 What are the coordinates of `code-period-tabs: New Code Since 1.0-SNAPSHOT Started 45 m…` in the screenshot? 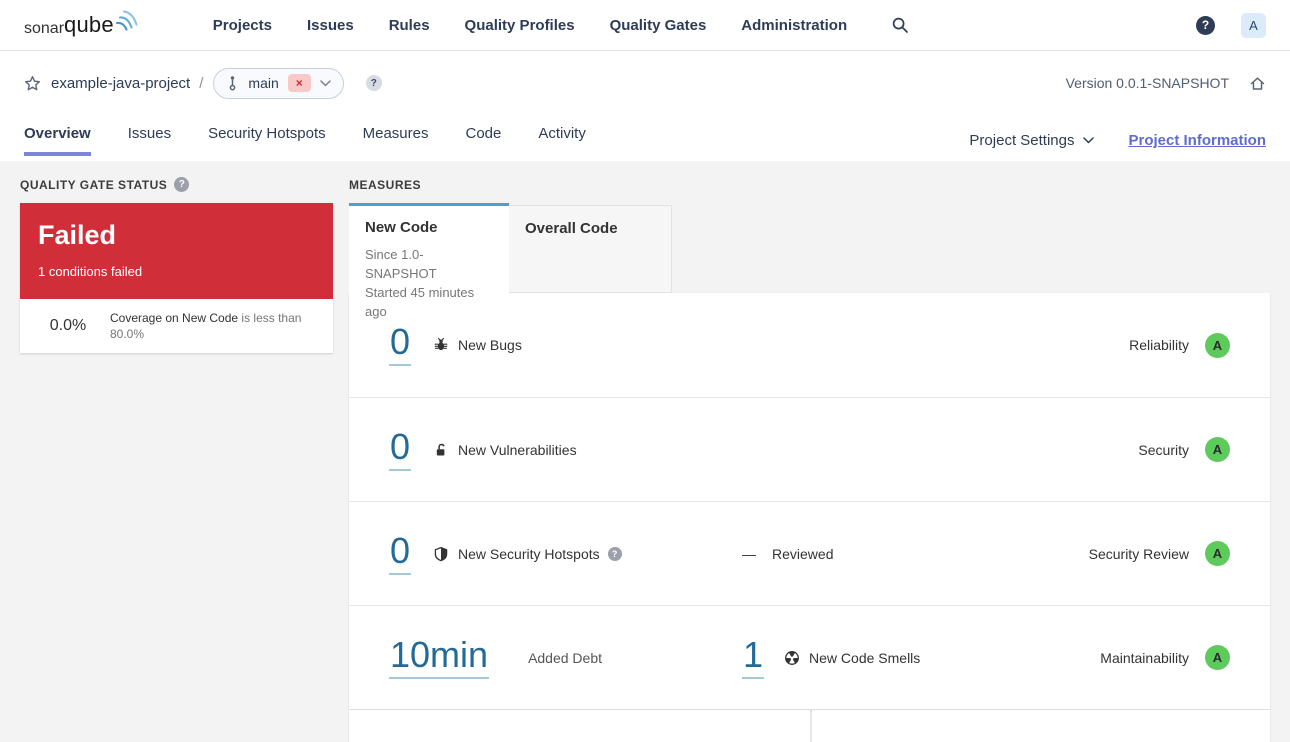 It's located at (809, 261).